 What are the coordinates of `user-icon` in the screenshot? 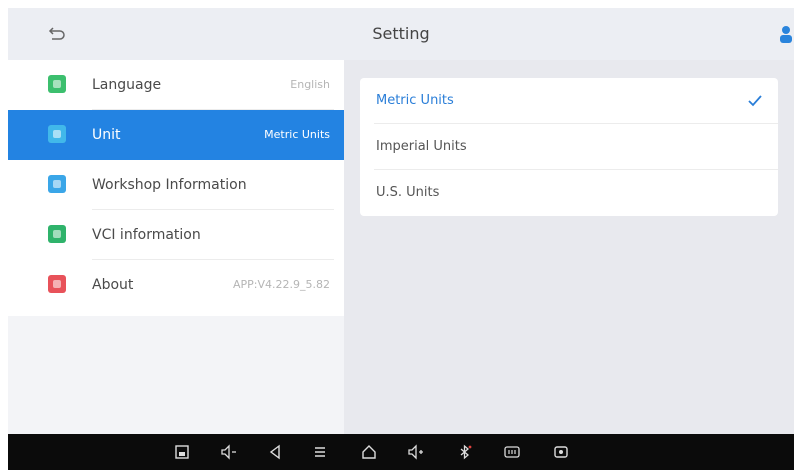 It's located at (786, 35).